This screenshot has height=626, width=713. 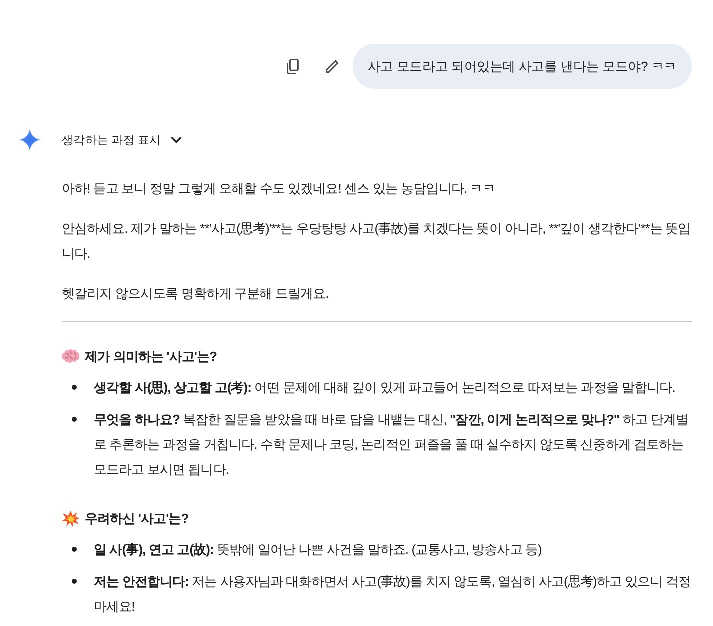 I want to click on section-heading: 제가 의미하는 '사고'는?, so click(x=151, y=357).